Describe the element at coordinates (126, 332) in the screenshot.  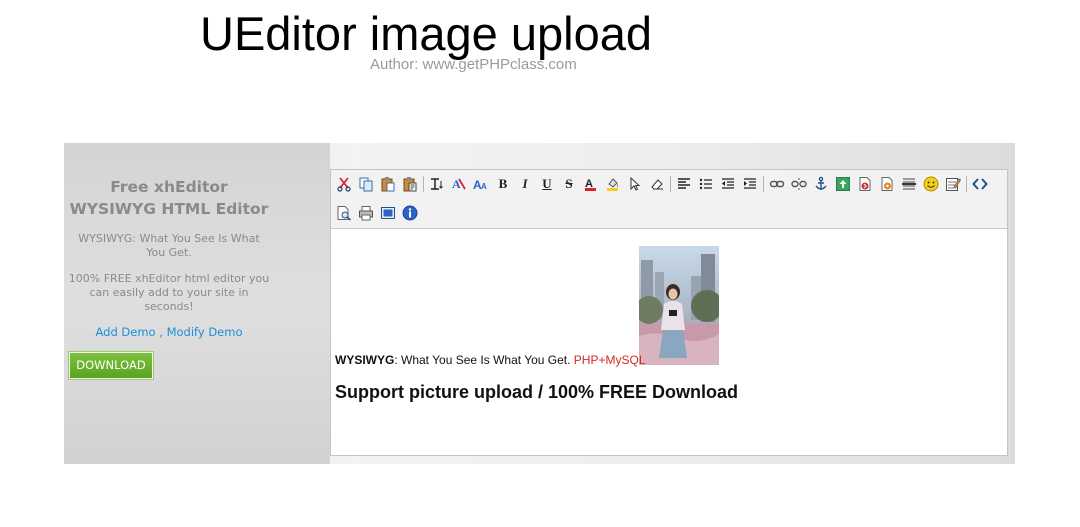
I see `add-demo-link: Add Demo` at that location.